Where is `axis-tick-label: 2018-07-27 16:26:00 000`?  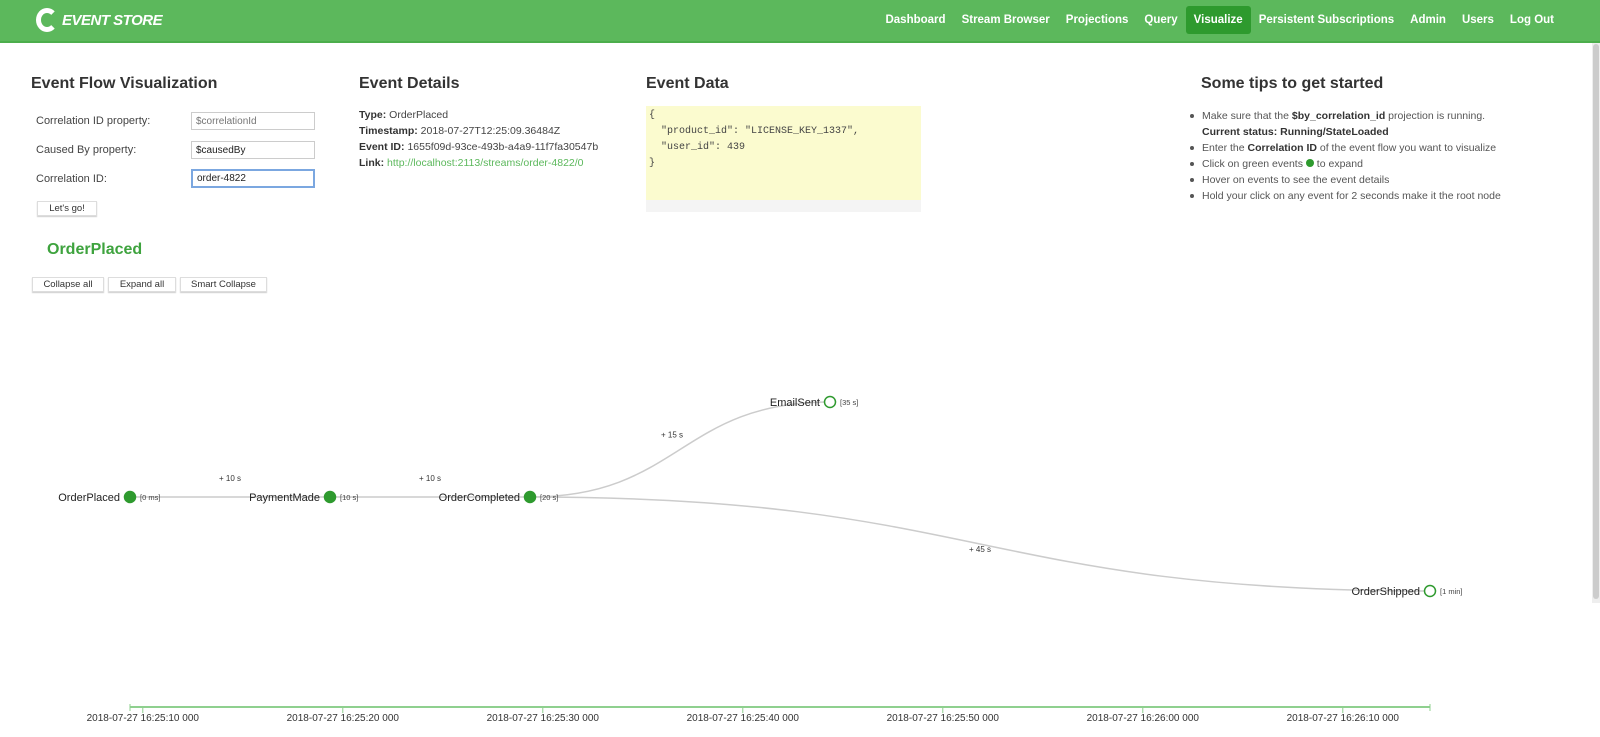
axis-tick-label: 2018-07-27 16:26:00 000 is located at coordinates (1143, 718).